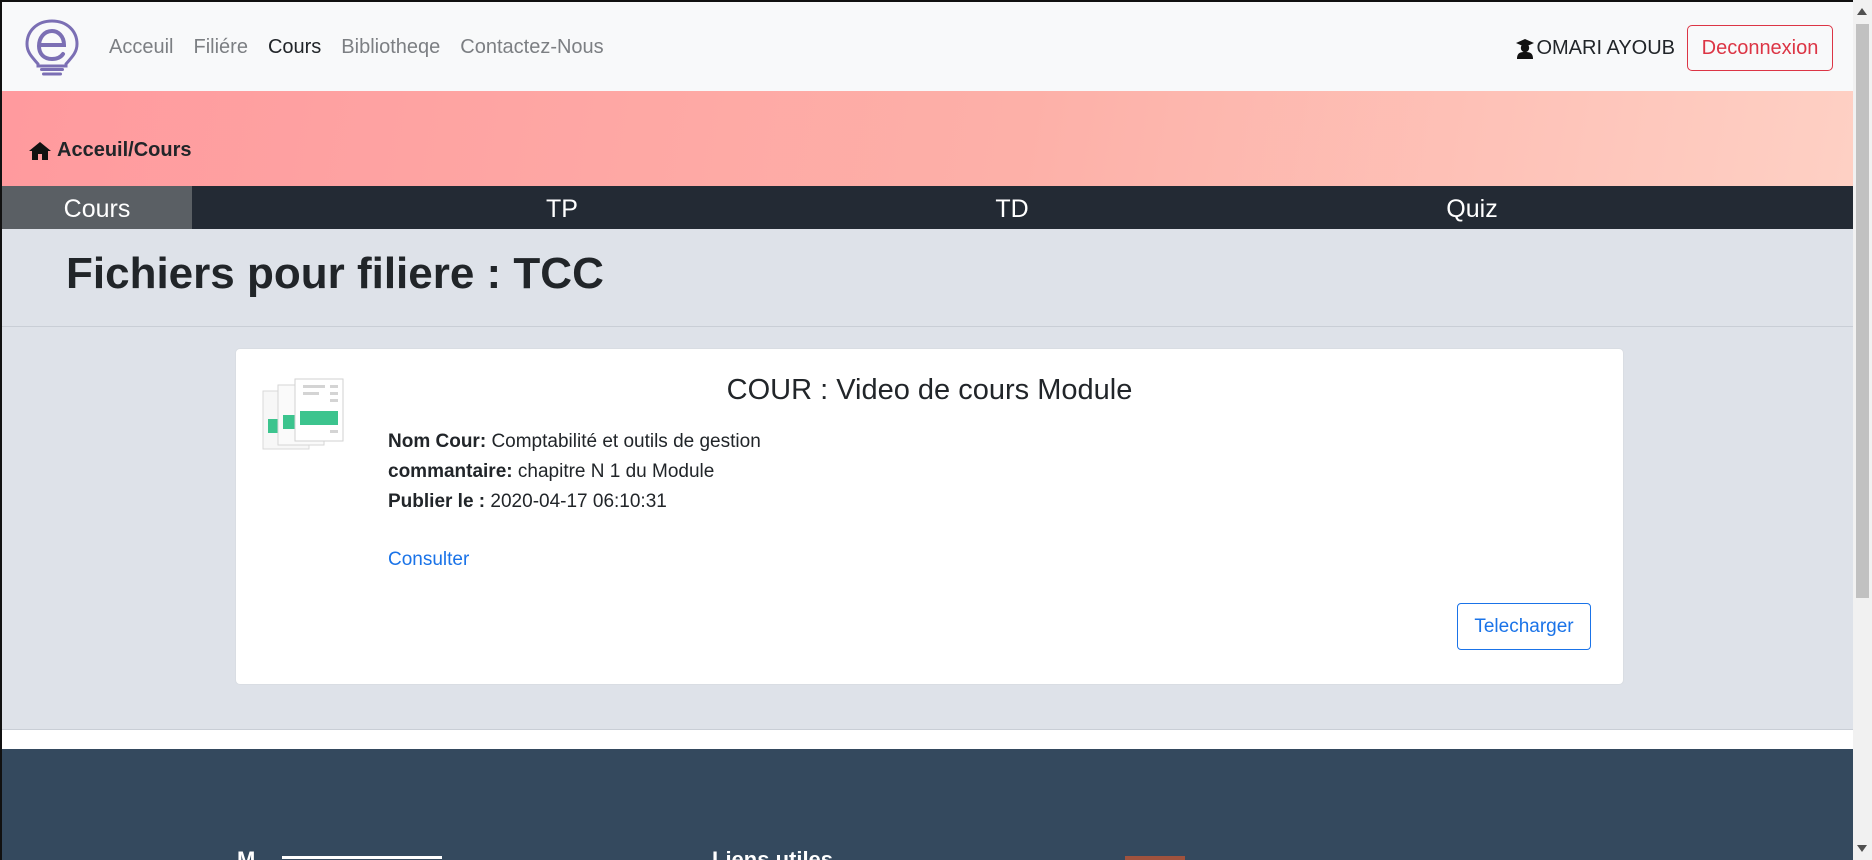  I want to click on card-title: COUR : Video de cours Module, so click(929, 390).